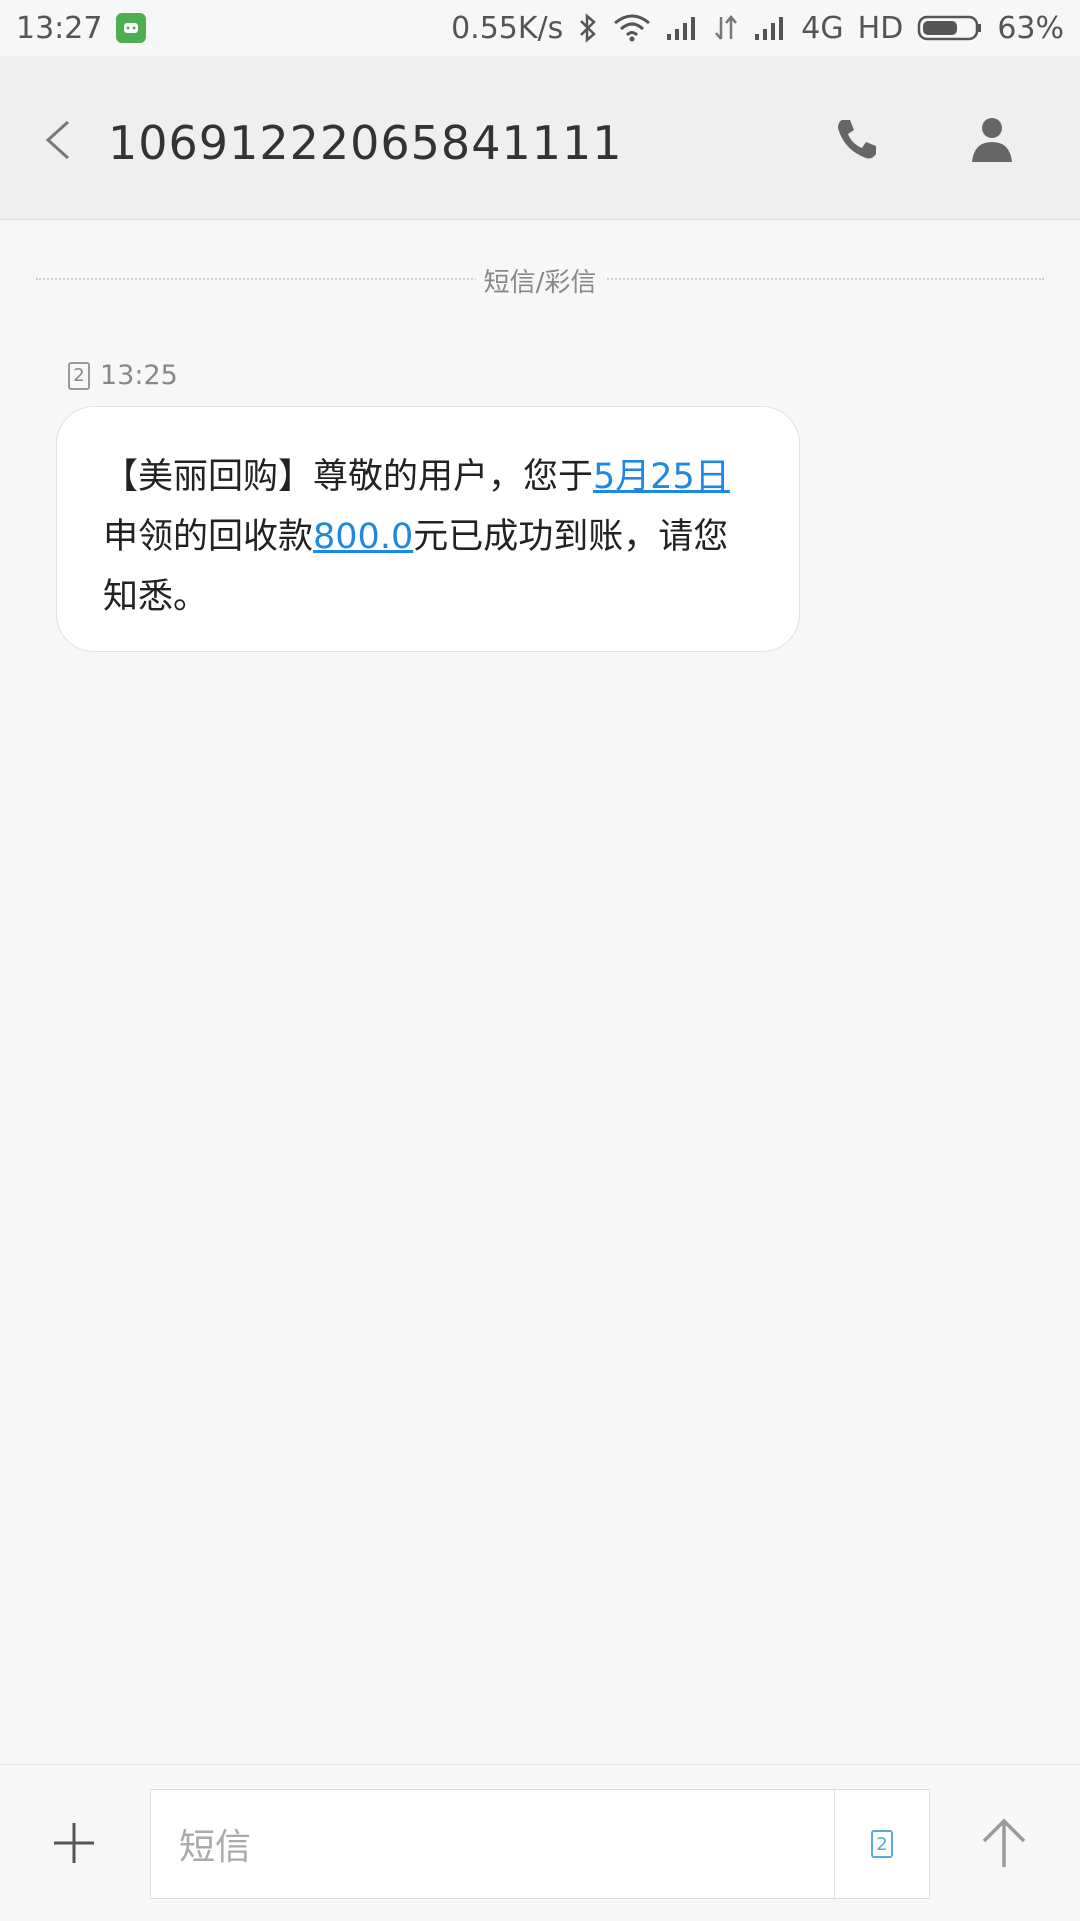 The height and width of the screenshot is (1921, 1080). What do you see at coordinates (992, 139) in the screenshot?
I see `contact-icon` at bounding box center [992, 139].